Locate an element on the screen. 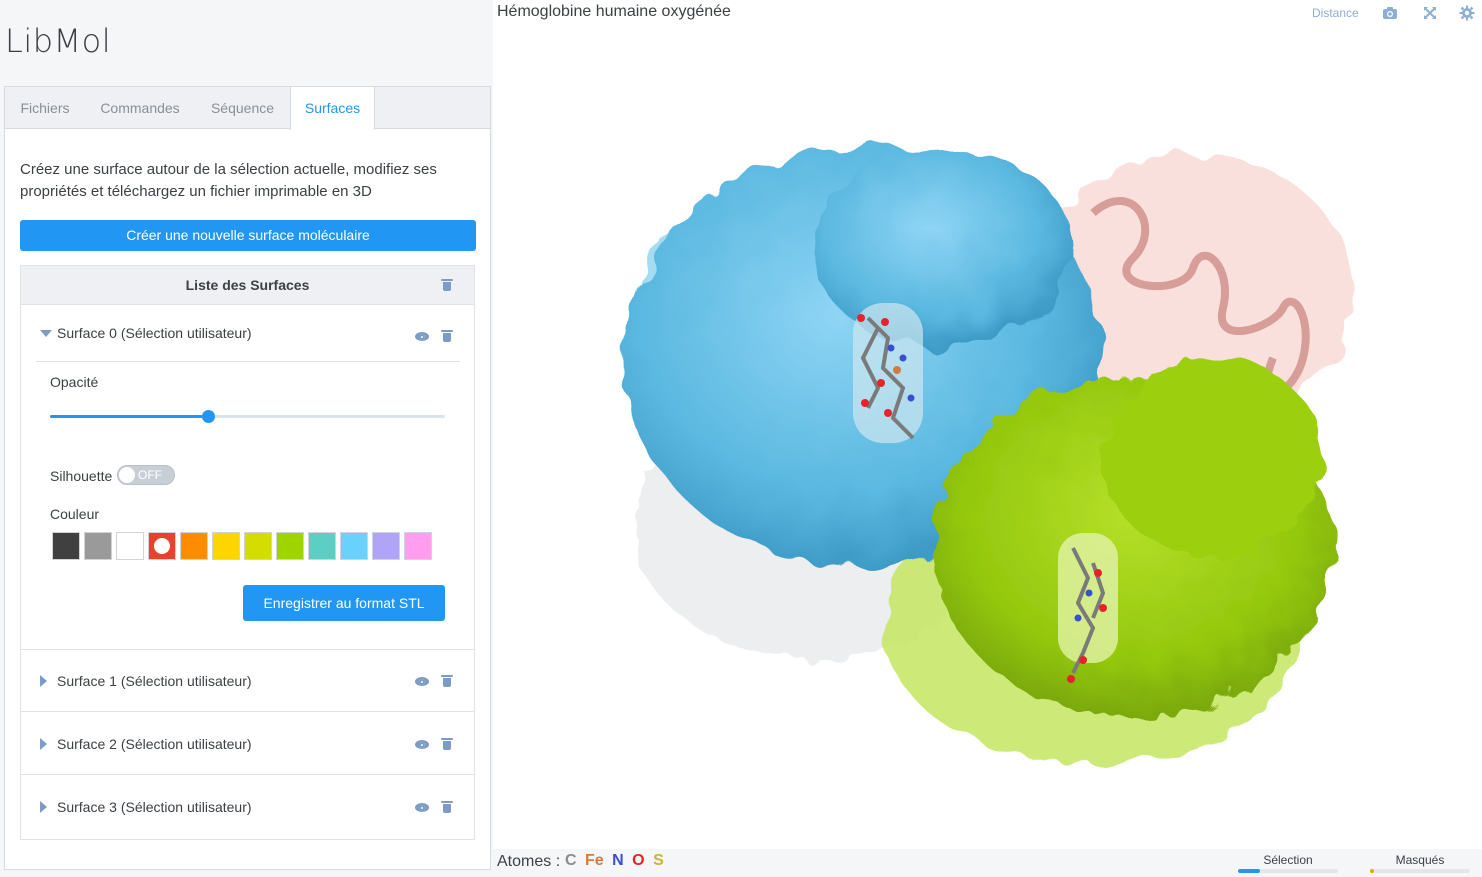 The height and width of the screenshot is (877, 1482). app-logo: LibMol is located at coordinates (58, 41).